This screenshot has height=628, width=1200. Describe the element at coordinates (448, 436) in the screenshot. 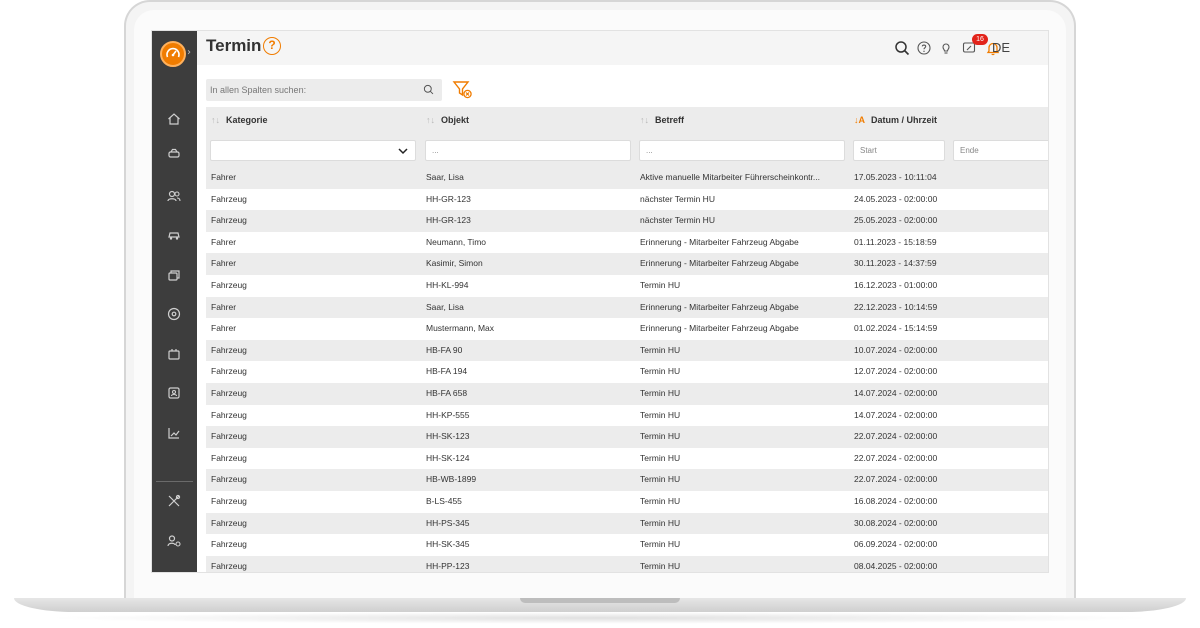

I see `cell-objekt: HH-SK-123` at that location.